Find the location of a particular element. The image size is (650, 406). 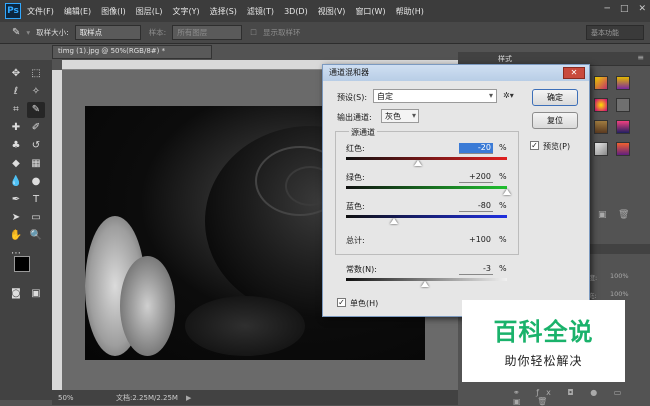

monochrome-checkbox: ✓ is located at coordinates (341, 302).